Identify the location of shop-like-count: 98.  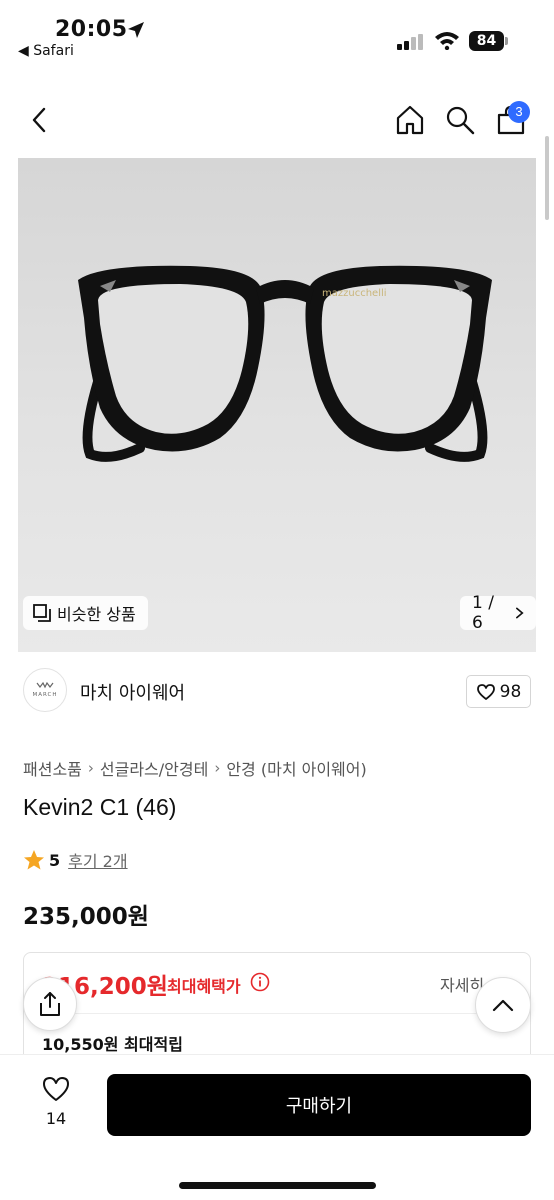
(510, 691).